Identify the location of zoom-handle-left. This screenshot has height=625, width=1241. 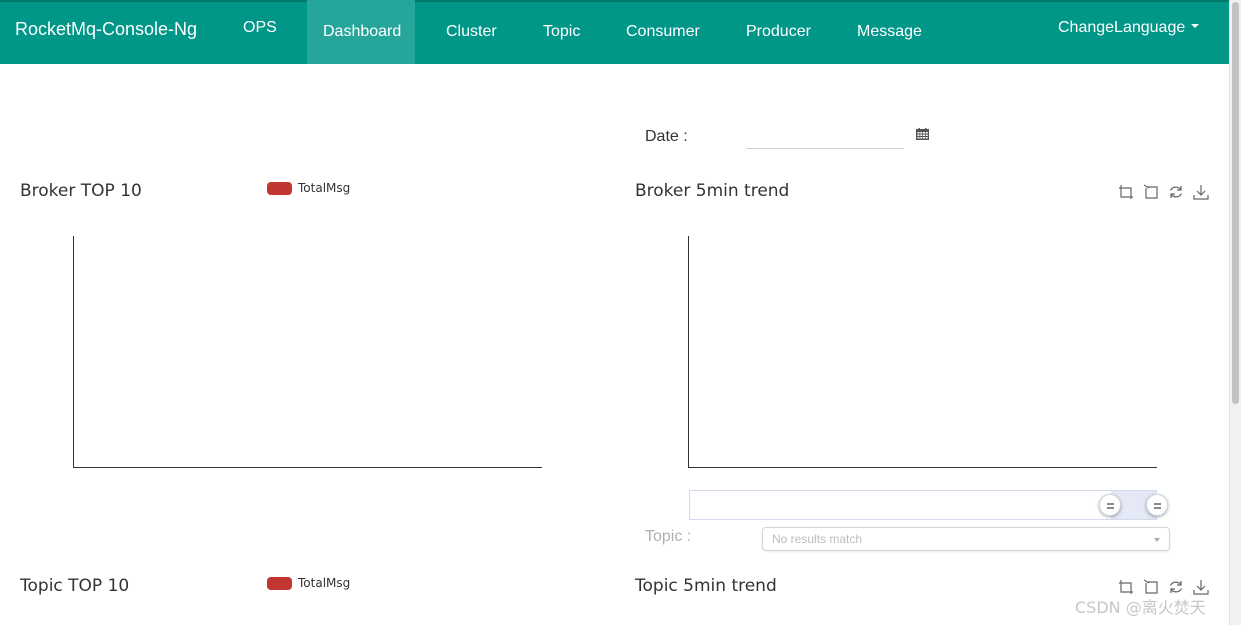
(1110, 505).